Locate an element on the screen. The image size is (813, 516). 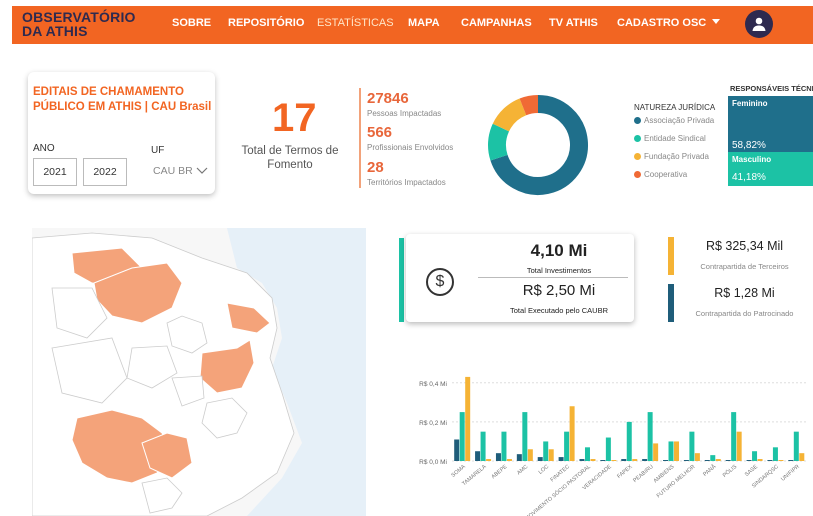
nav-cadastro-osc: CADASTRO OSC is located at coordinates (669, 23).